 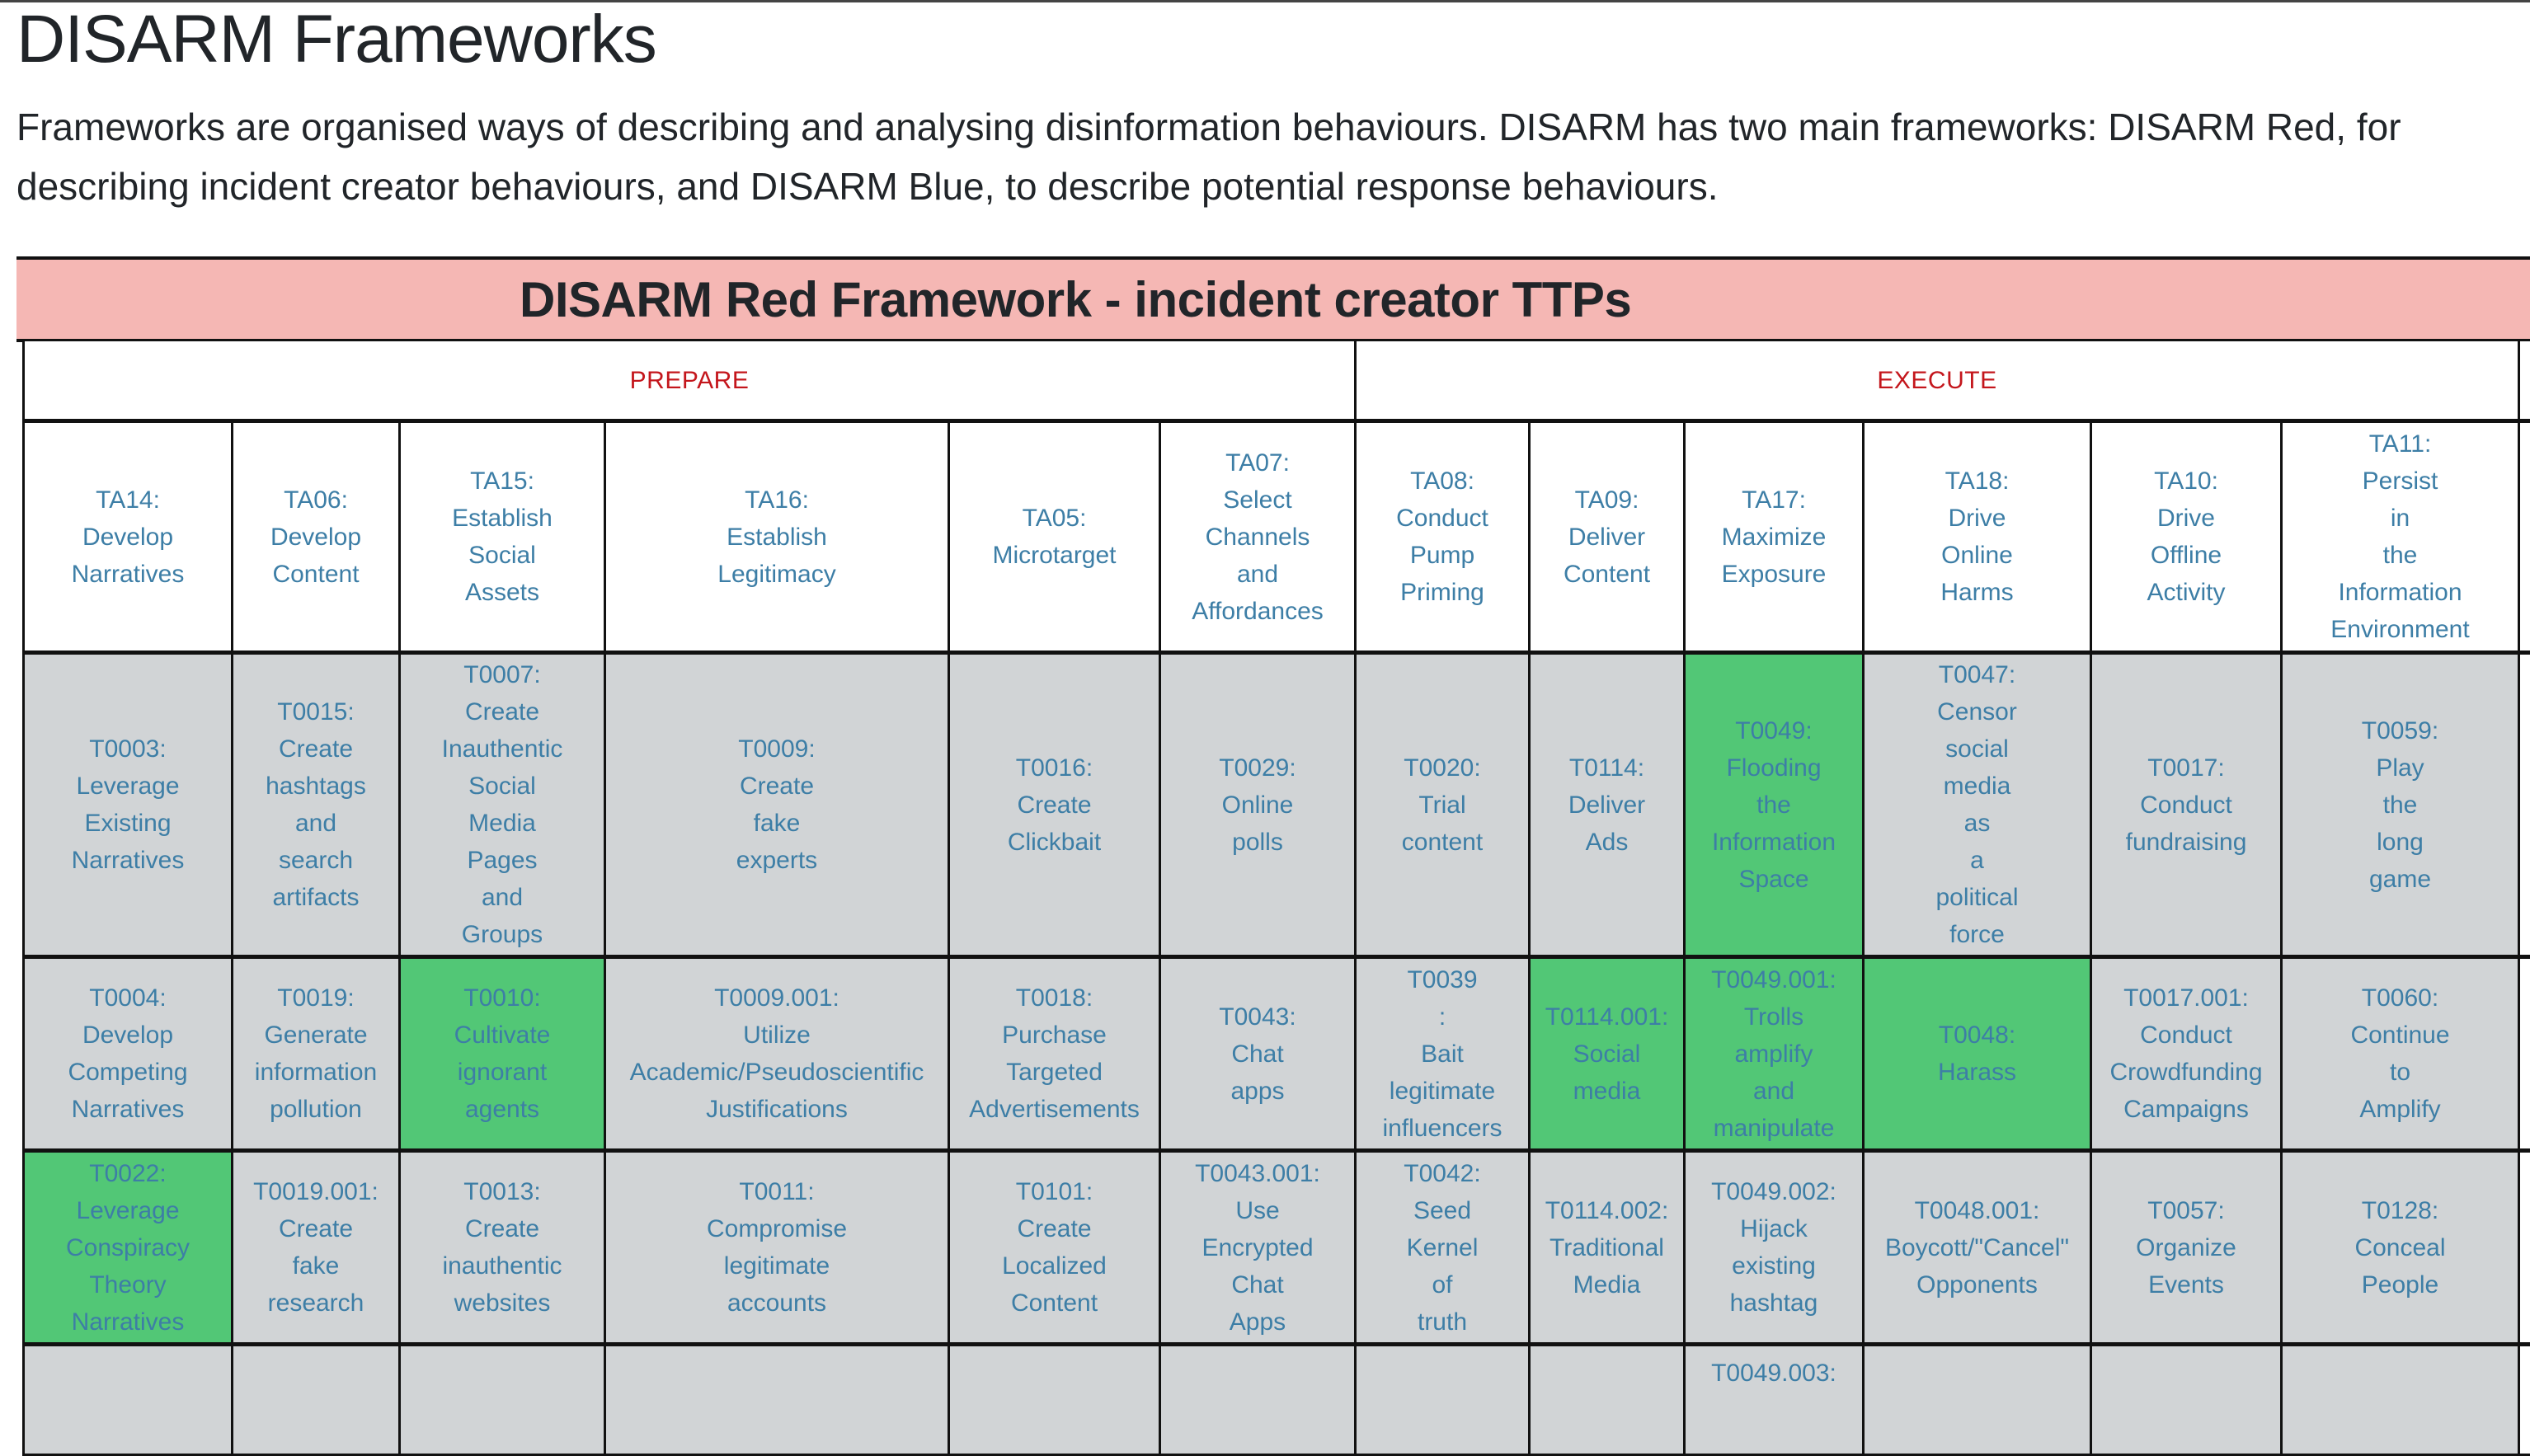 What do you see at coordinates (1775, 1054) in the screenshot?
I see `technique-cell: T0049.001: Trolls amplify and manipulate` at bounding box center [1775, 1054].